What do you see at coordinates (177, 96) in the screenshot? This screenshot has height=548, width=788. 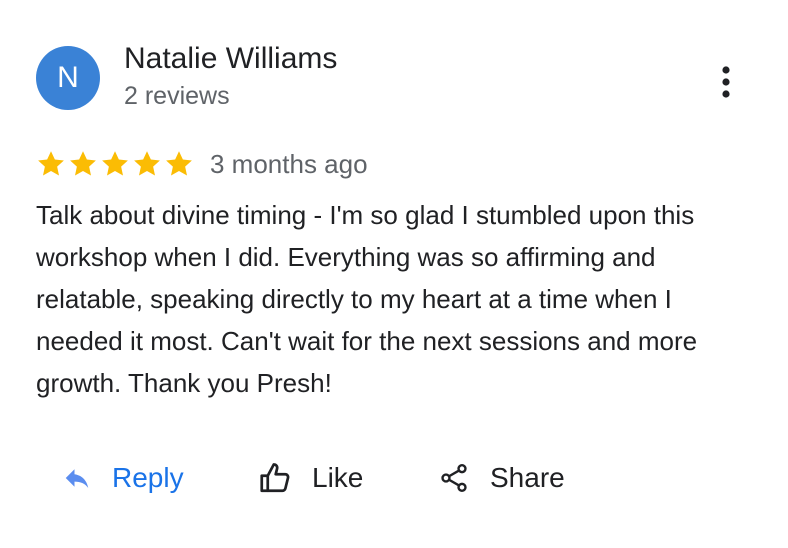 I see `author-review-count: 2 reviews` at bounding box center [177, 96].